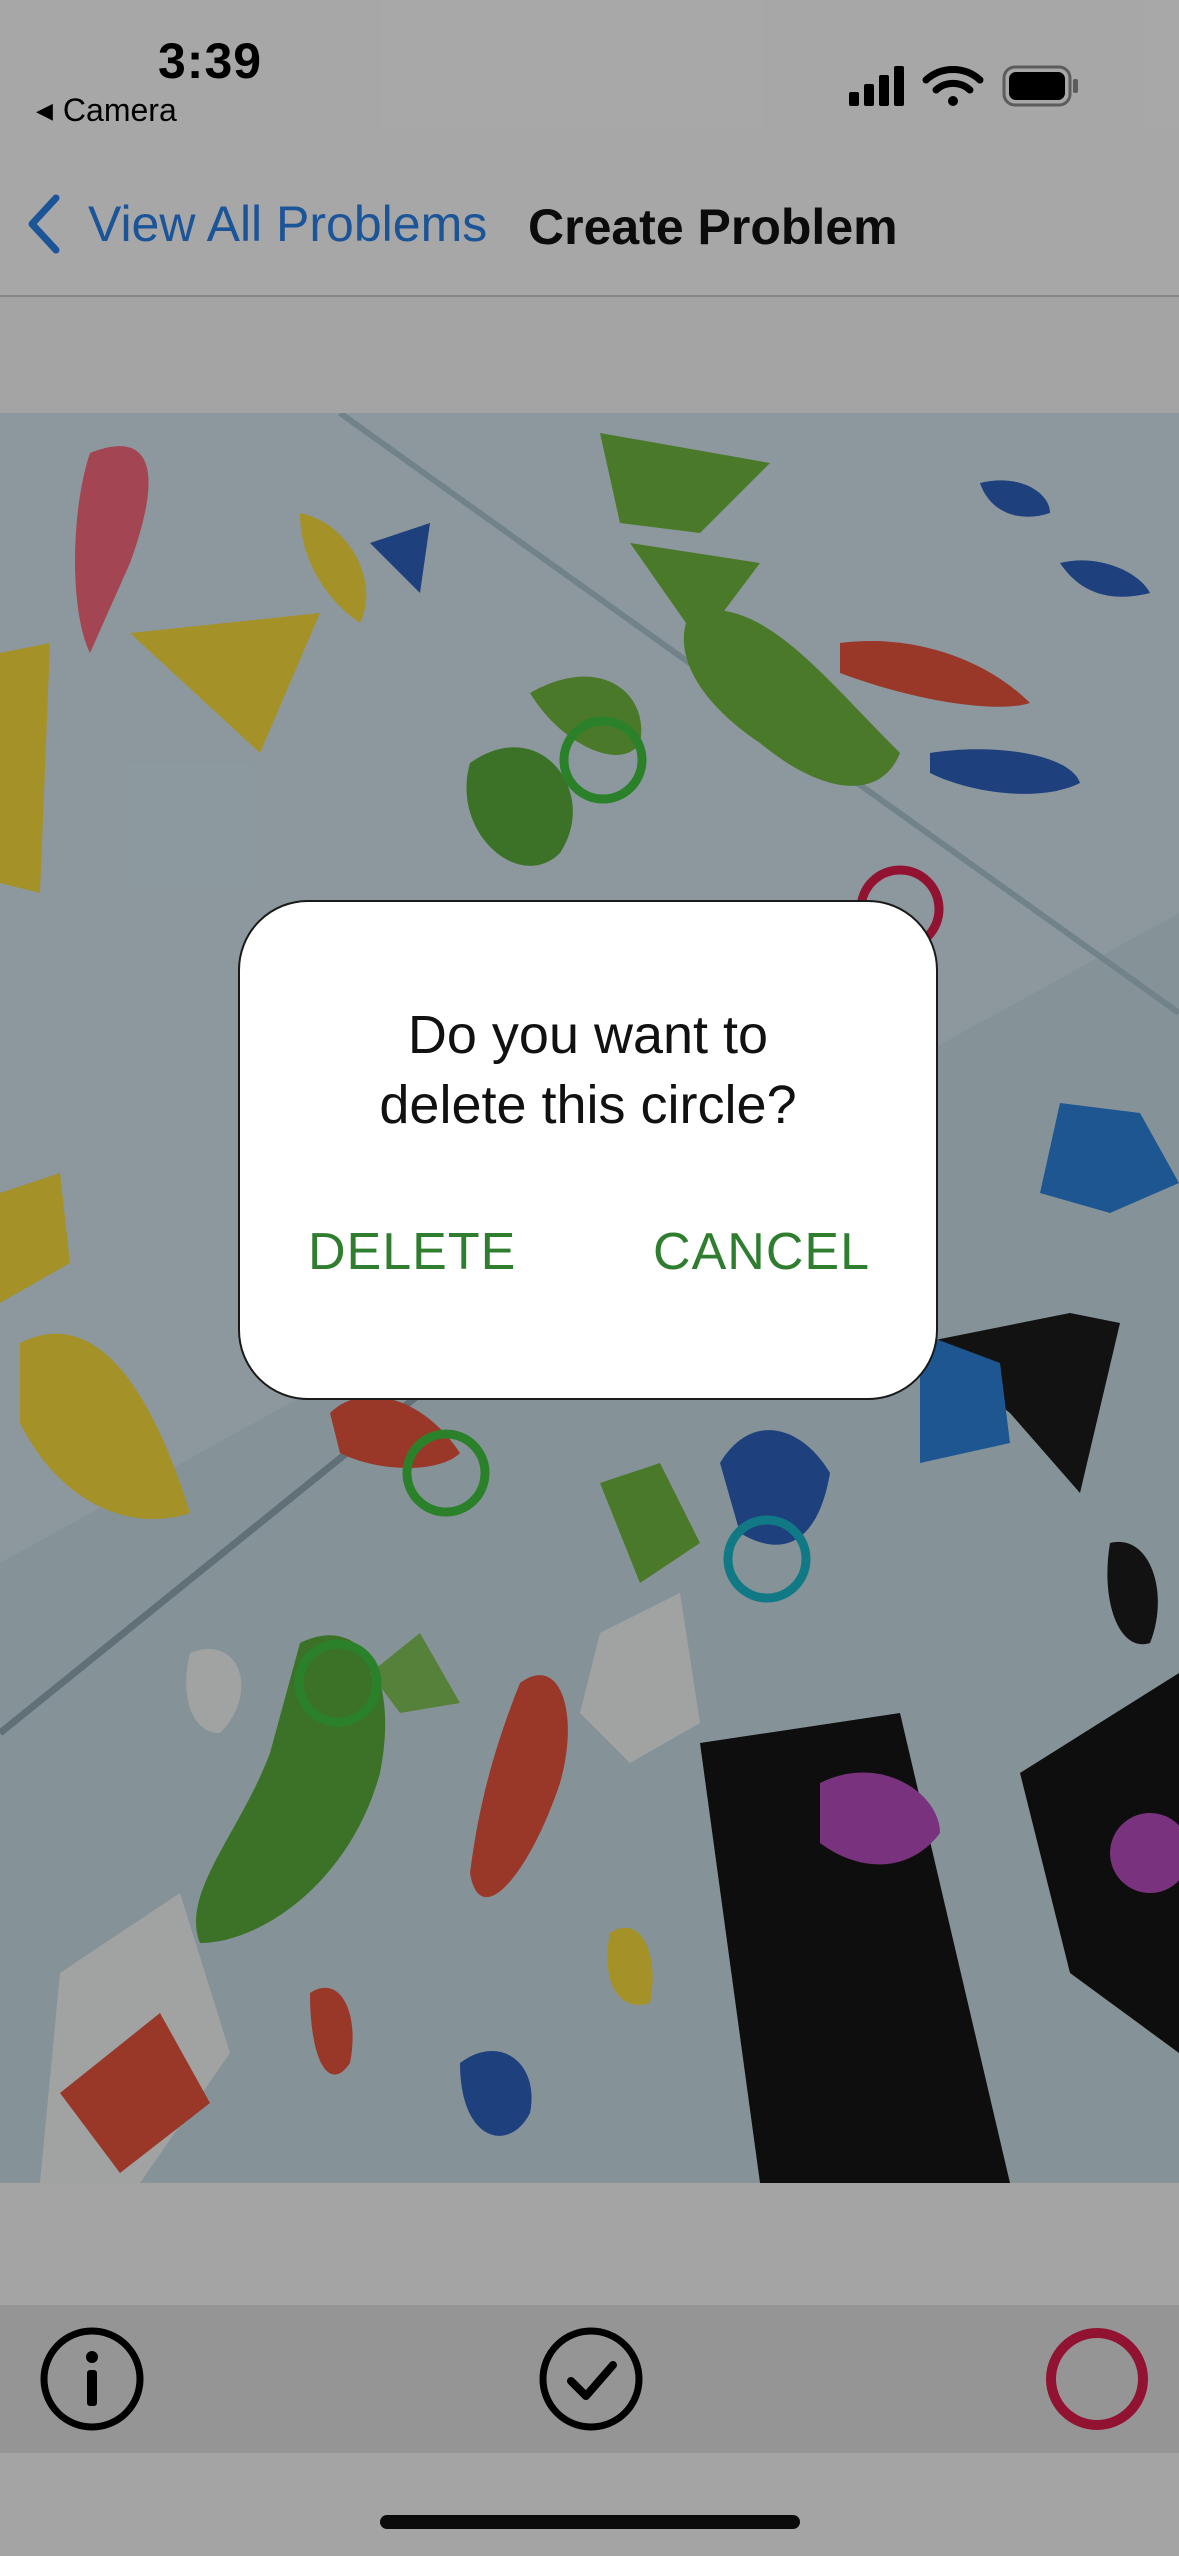  Describe the element at coordinates (588, 1035) in the screenshot. I see `dialog-message-line-1: Do you want to` at that location.